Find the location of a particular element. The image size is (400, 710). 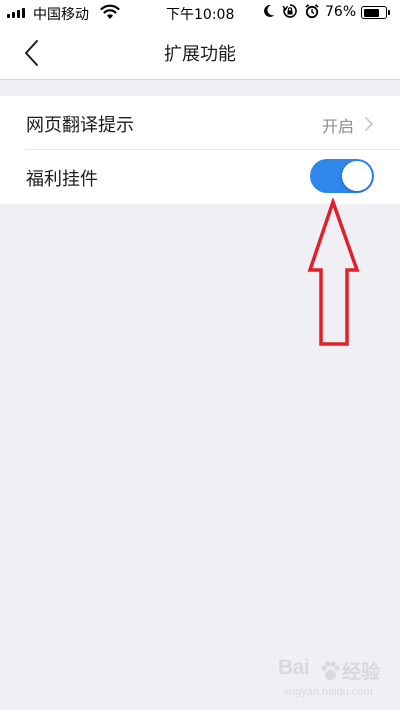

toggle-knob is located at coordinates (357, 176).